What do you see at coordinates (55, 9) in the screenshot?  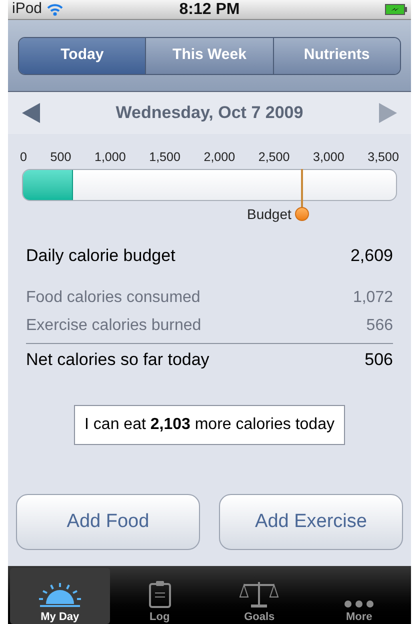 I see `wifi-icon` at bounding box center [55, 9].